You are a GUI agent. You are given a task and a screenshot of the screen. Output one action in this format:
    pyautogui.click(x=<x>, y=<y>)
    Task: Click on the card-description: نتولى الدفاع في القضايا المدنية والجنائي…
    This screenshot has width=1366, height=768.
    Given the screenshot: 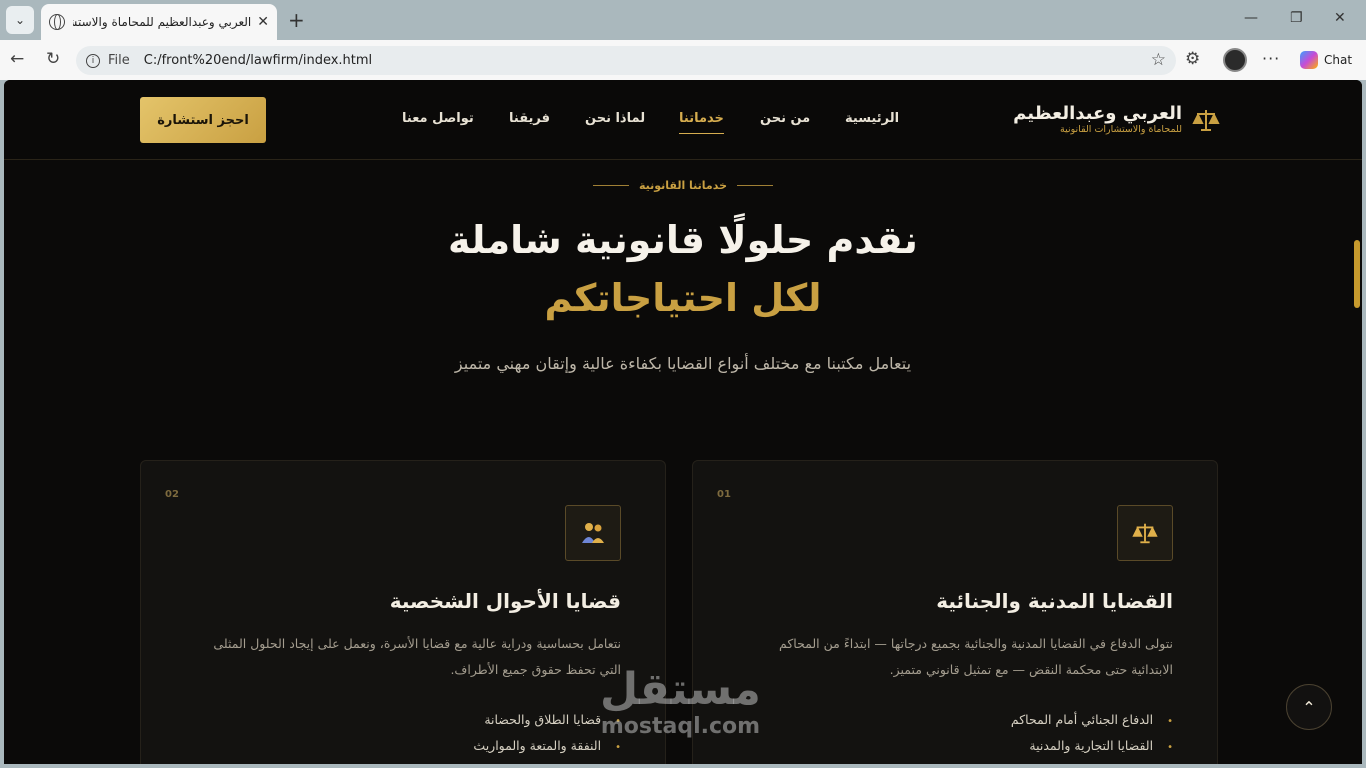 What is the action you would take?
    pyautogui.click(x=976, y=656)
    